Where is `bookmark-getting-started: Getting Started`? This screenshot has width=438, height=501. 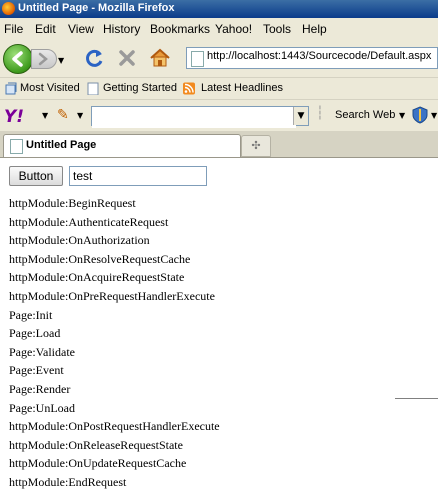 bookmark-getting-started: Getting Started is located at coordinates (140, 88).